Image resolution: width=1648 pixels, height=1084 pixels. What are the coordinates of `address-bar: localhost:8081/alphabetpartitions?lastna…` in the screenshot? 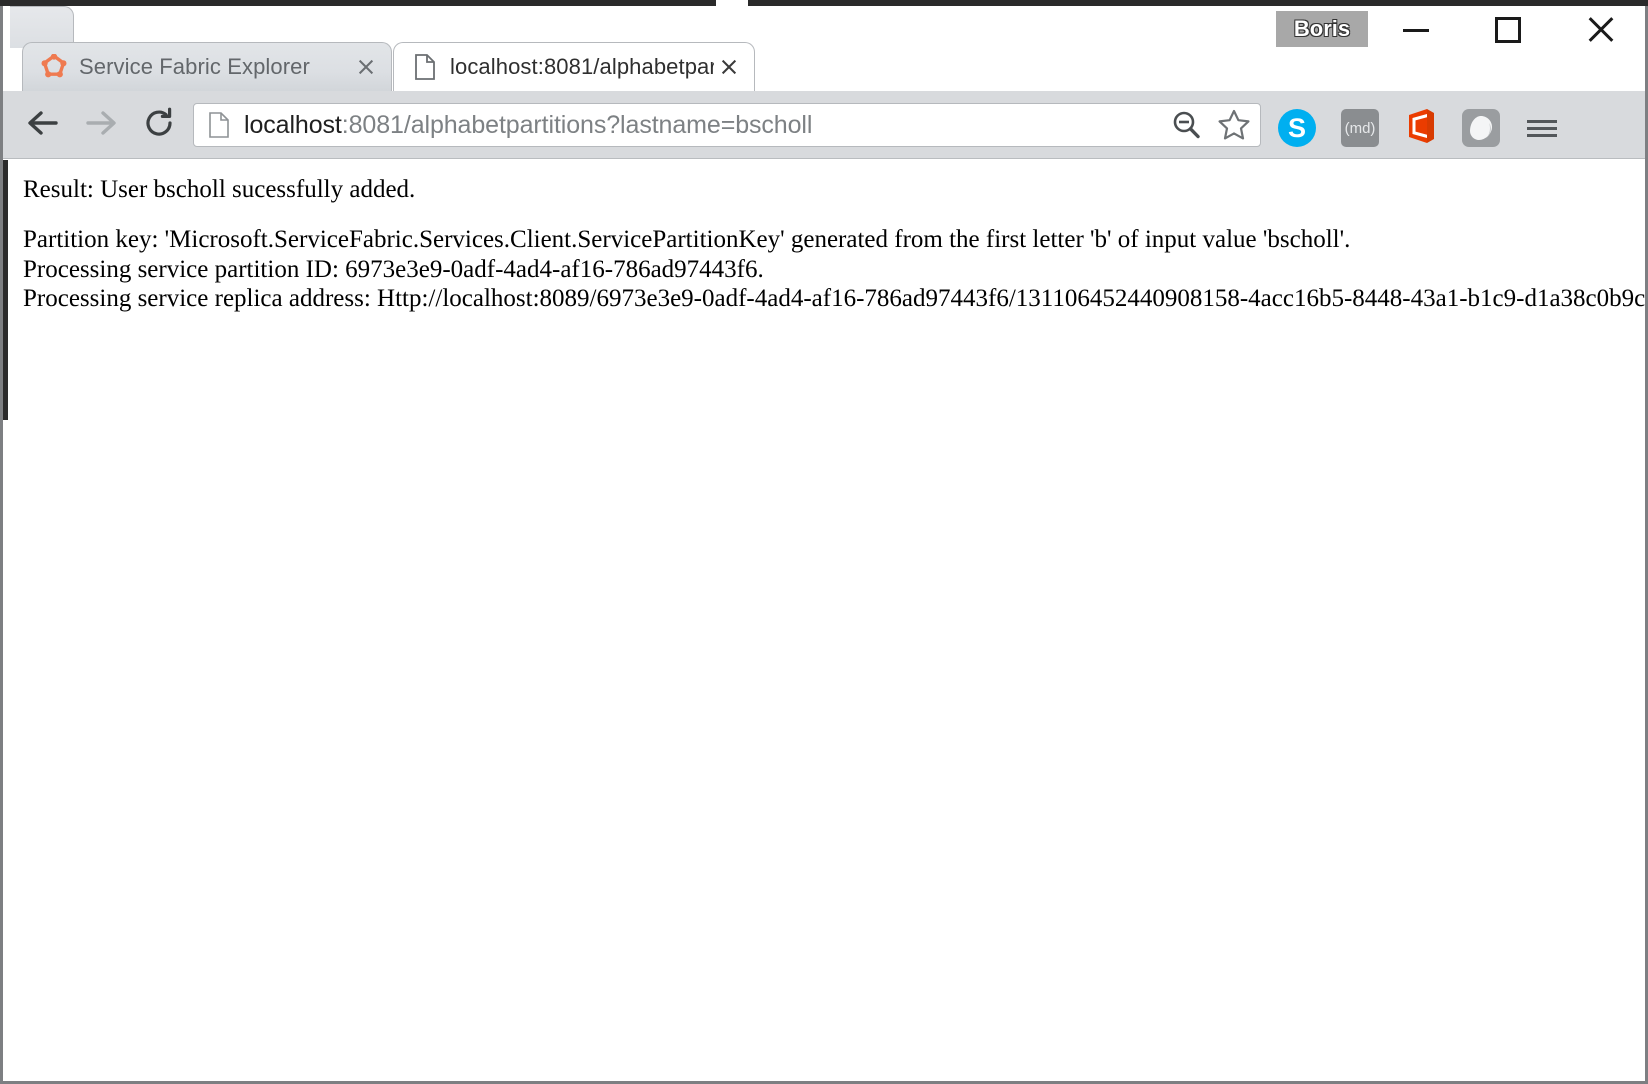 It's located at (727, 125).